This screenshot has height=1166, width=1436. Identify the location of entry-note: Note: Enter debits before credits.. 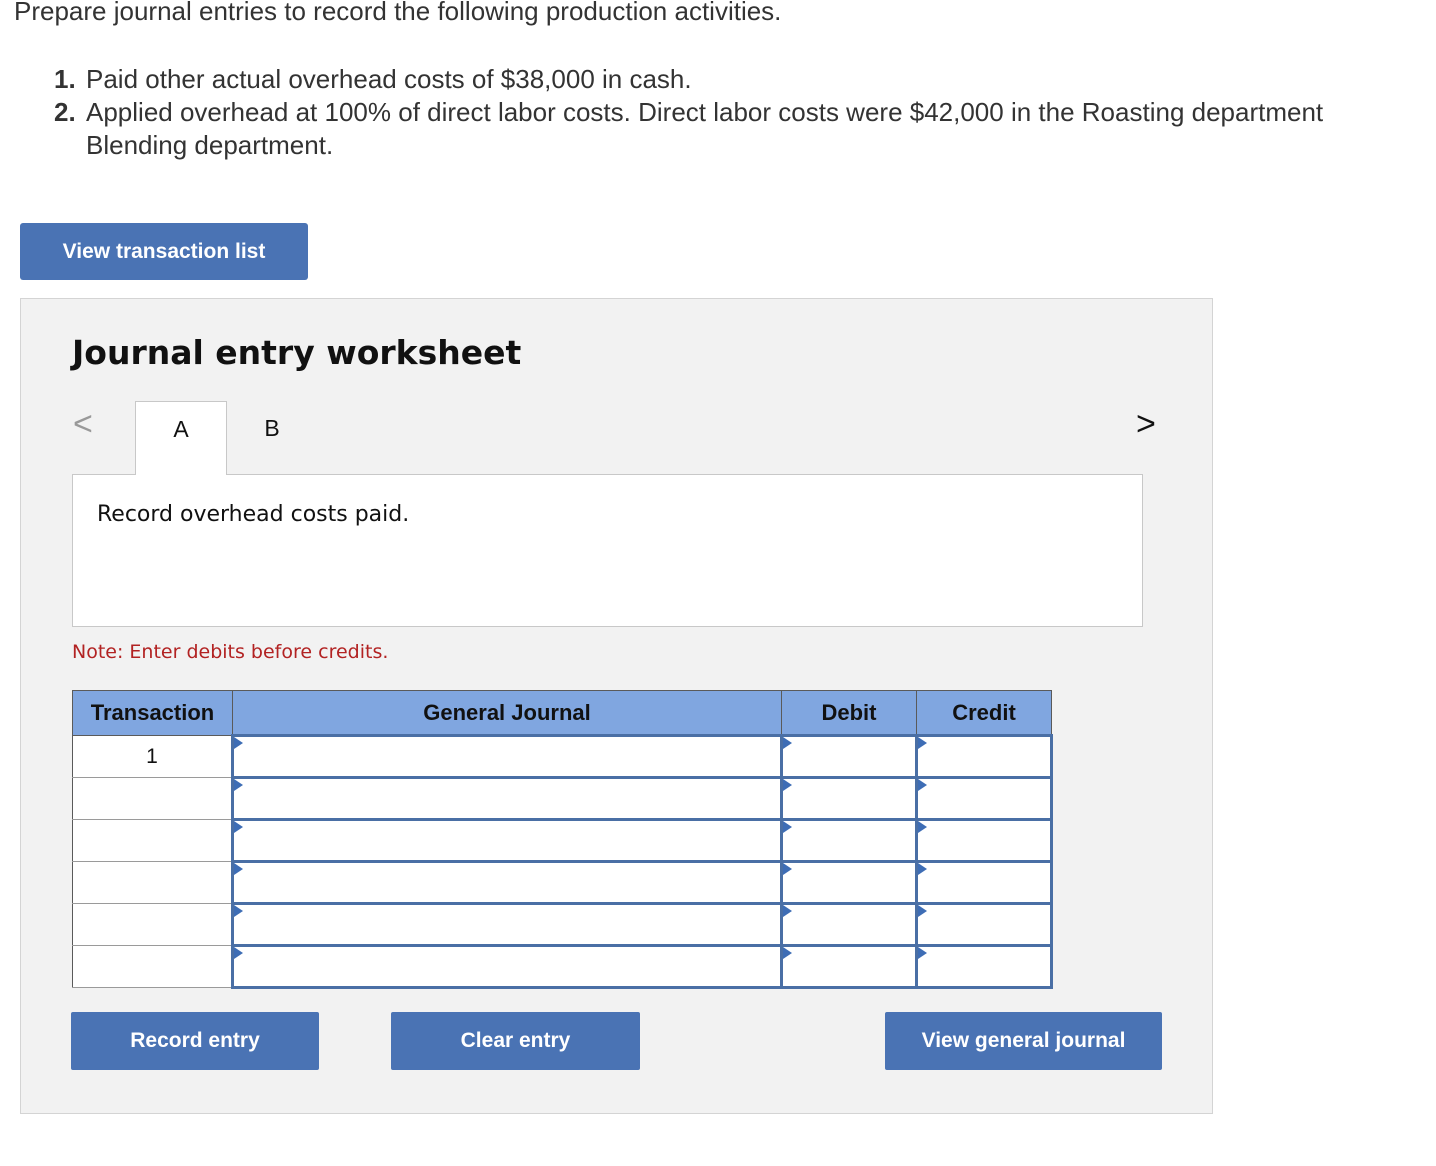
(230, 652).